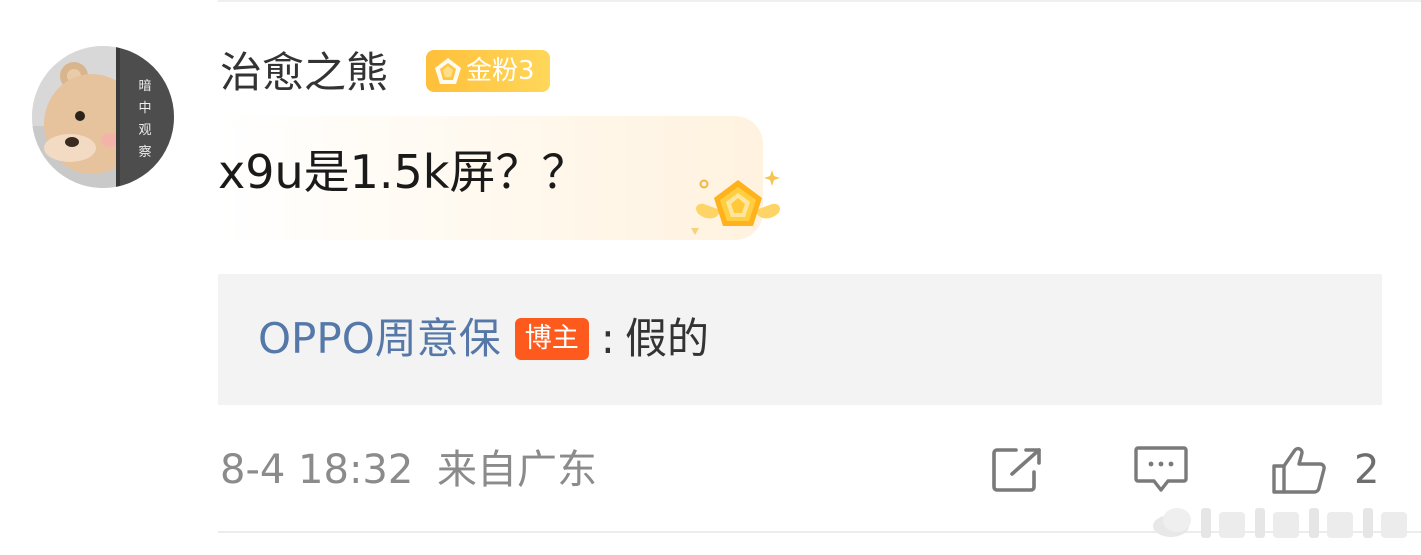 This screenshot has height=555, width=1421. What do you see at coordinates (317, 470) in the screenshot?
I see `comment-time: 8-4 18:32` at bounding box center [317, 470].